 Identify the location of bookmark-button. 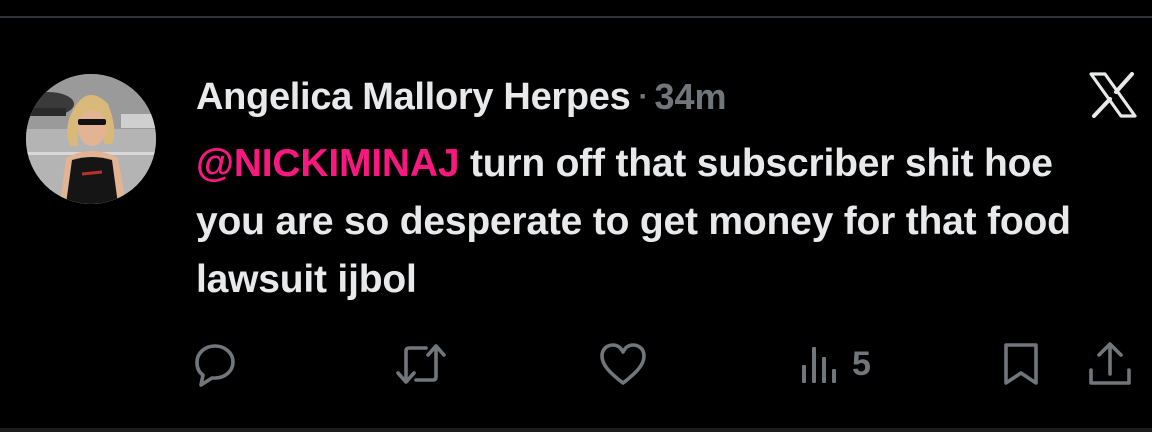
(1021, 364).